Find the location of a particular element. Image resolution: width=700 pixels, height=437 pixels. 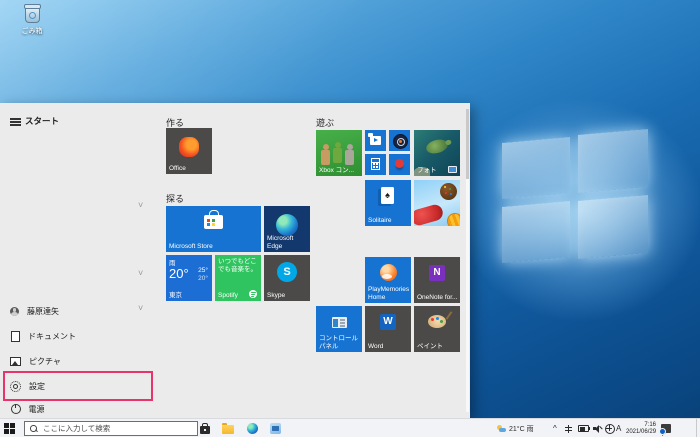

xbox-avatar-figure is located at coordinates (349, 154).